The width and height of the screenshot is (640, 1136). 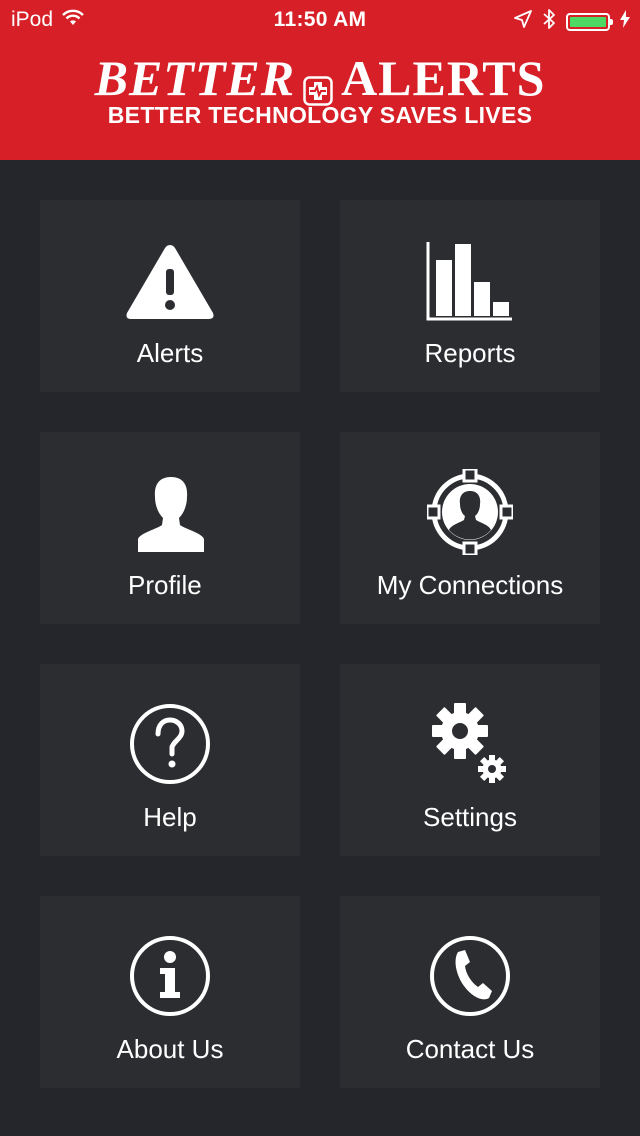 I want to click on menu-label: Alerts, so click(x=170, y=353).